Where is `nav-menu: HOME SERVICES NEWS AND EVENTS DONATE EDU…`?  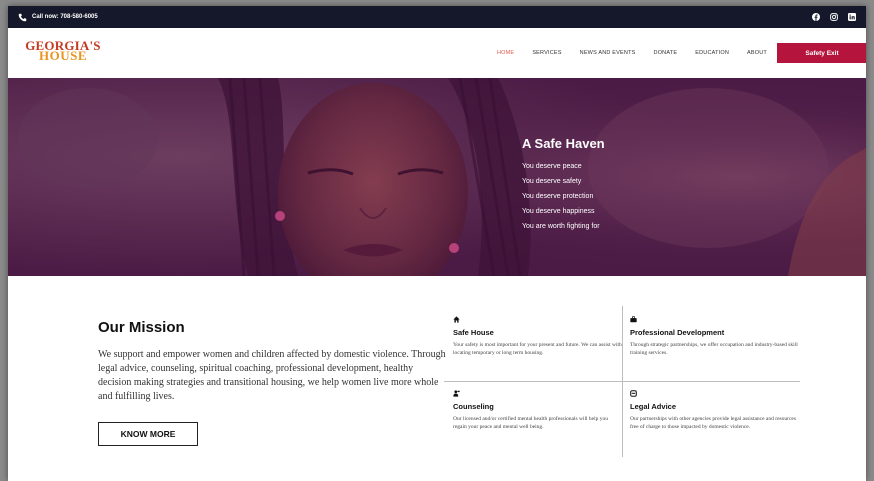
nav-menu: HOME SERVICES NEWS AND EVENTS DONATE EDU… is located at coordinates (641, 53).